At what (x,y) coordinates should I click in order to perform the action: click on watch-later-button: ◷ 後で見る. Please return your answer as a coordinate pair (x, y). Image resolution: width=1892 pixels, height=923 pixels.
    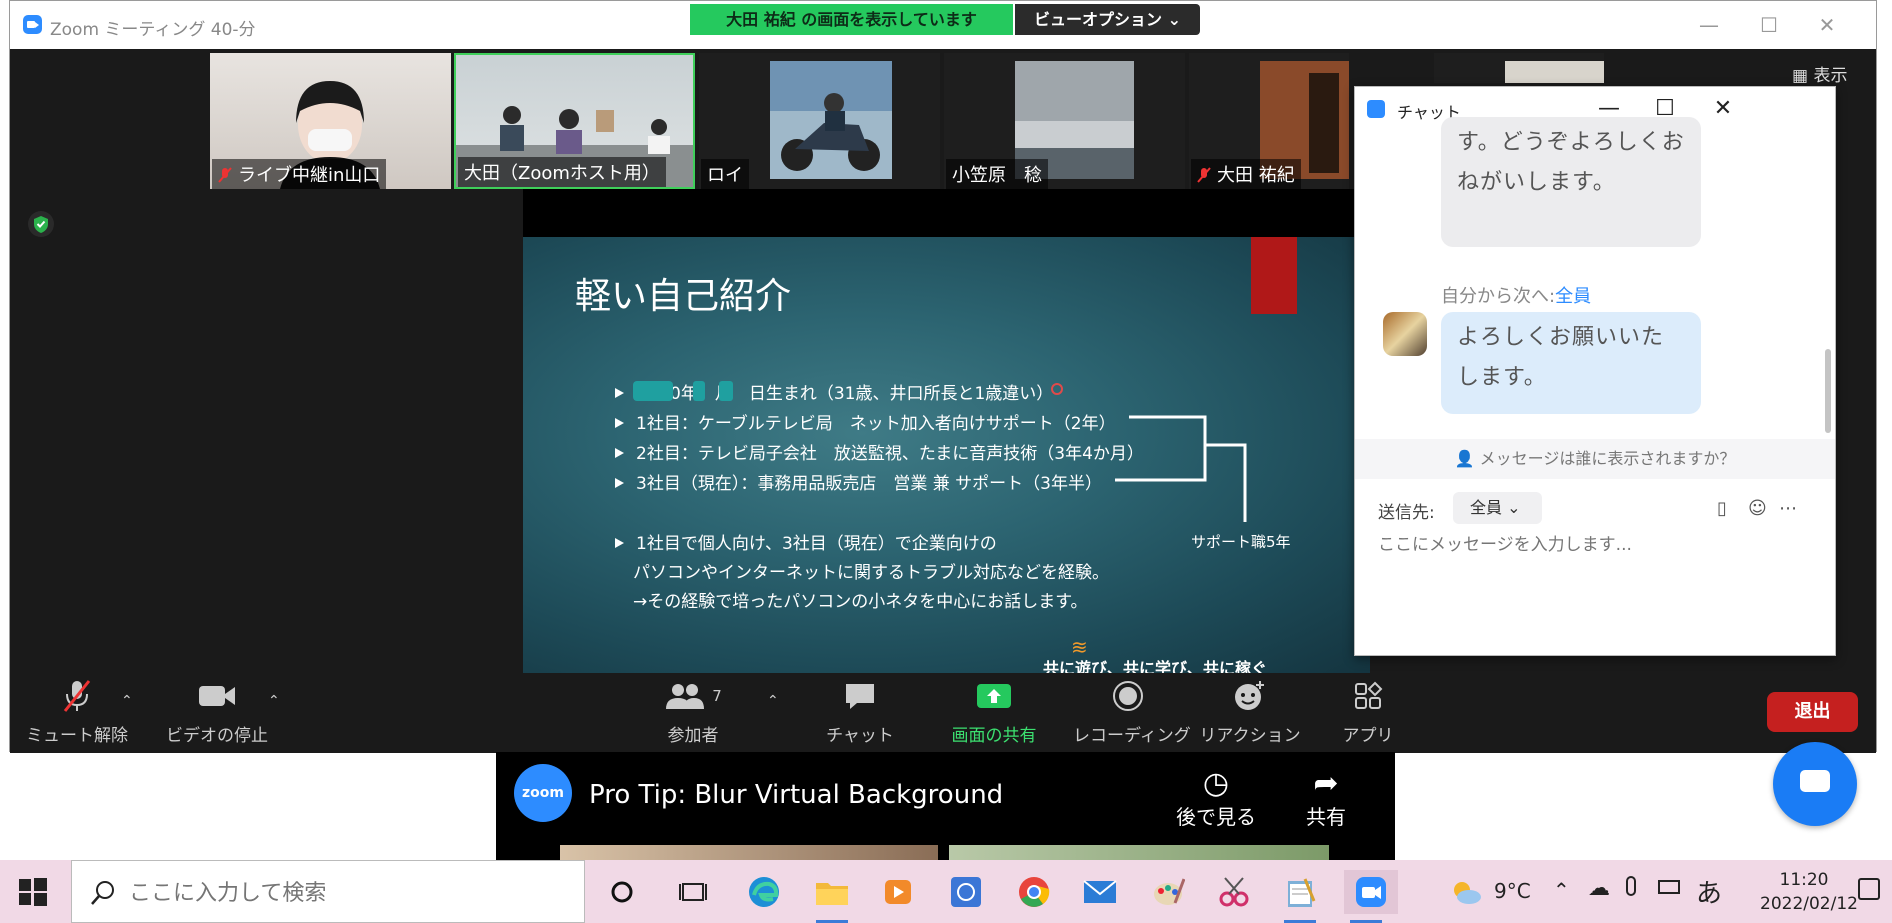
    Looking at the image, I should click on (1216, 798).